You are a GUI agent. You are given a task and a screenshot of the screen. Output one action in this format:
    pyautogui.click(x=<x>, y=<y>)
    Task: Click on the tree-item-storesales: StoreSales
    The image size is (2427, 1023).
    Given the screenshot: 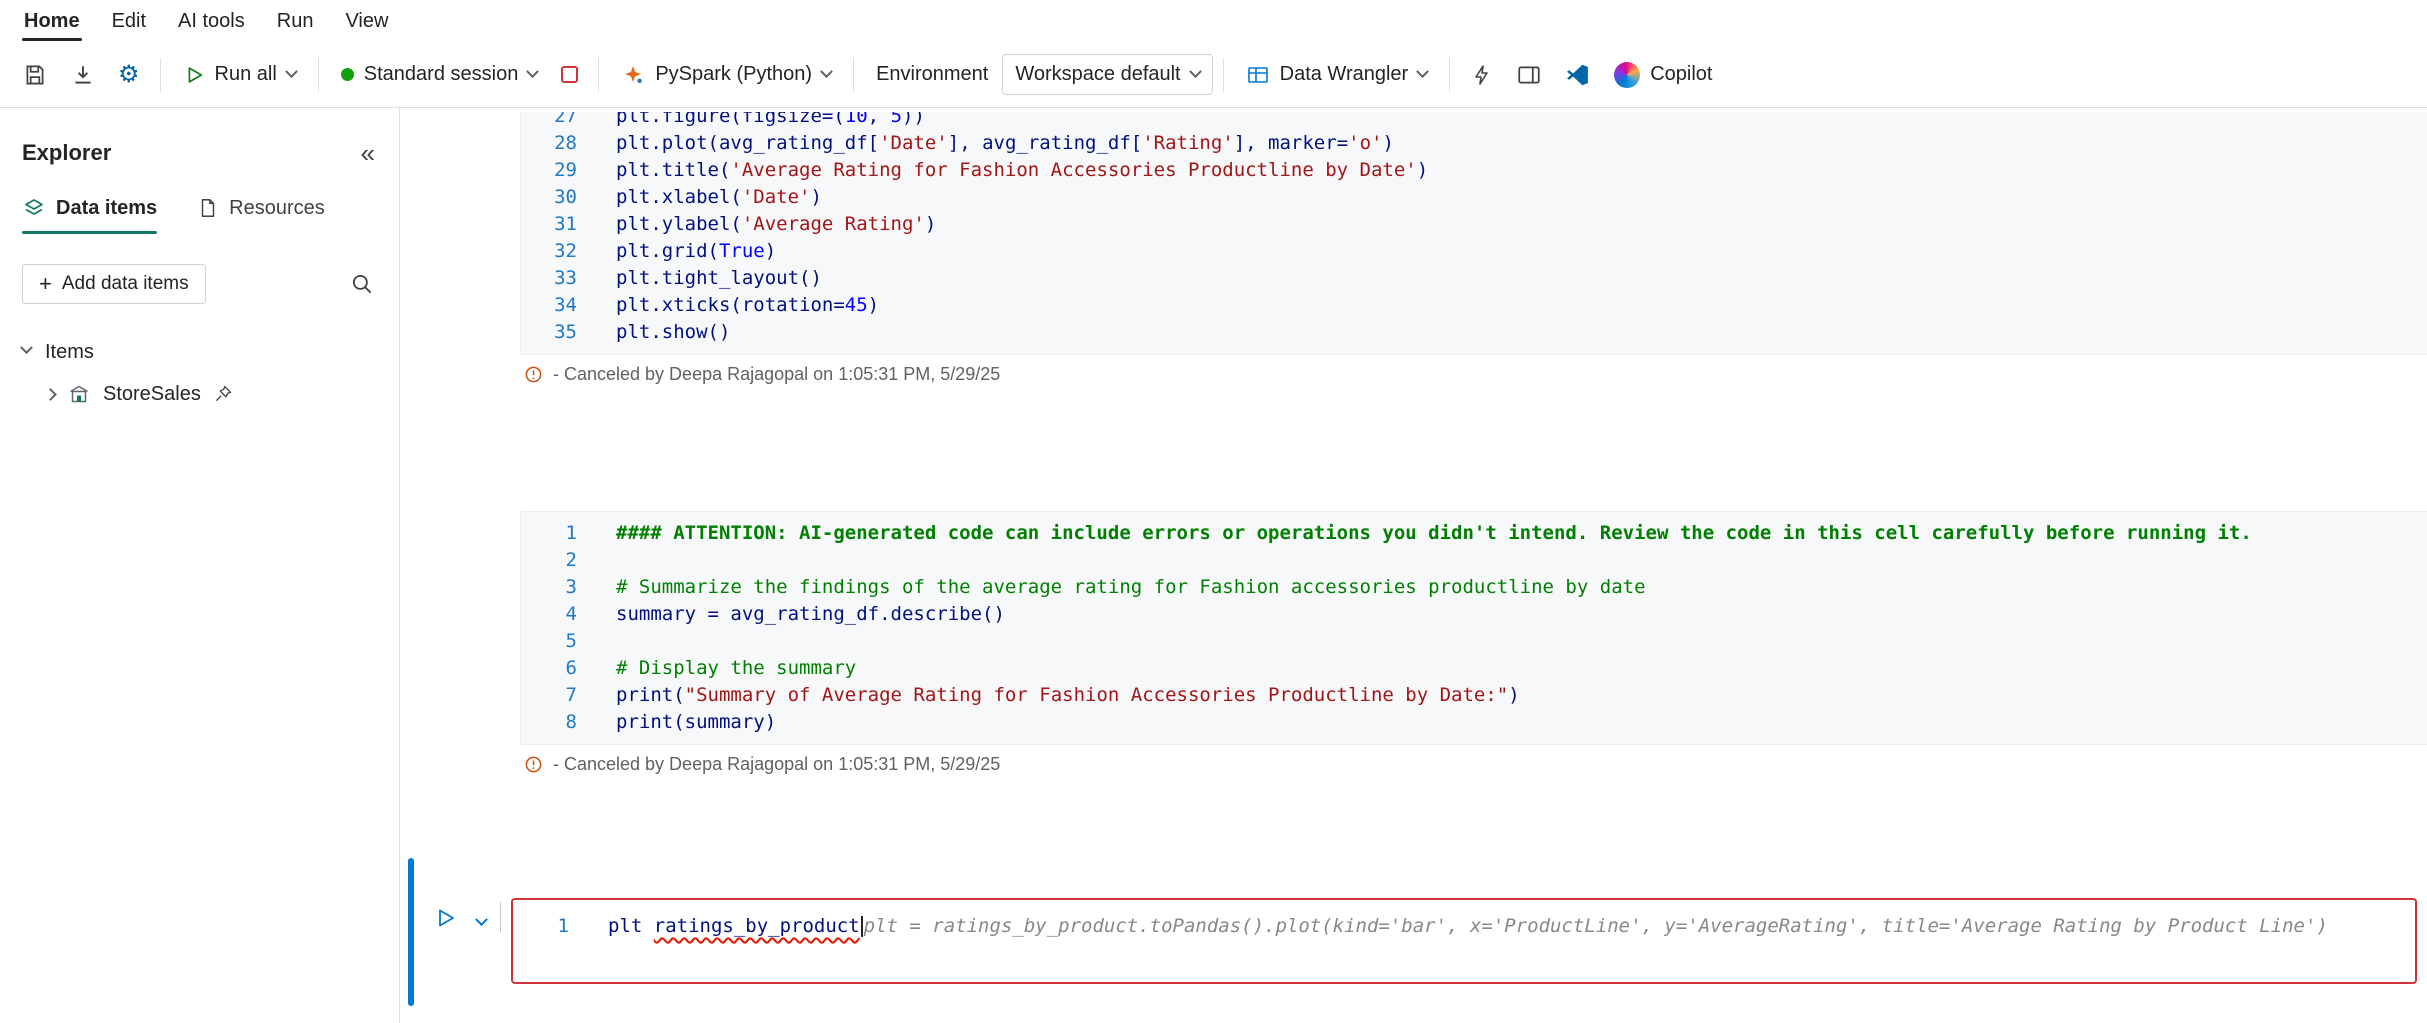 What is the action you would take?
    pyautogui.click(x=199, y=394)
    